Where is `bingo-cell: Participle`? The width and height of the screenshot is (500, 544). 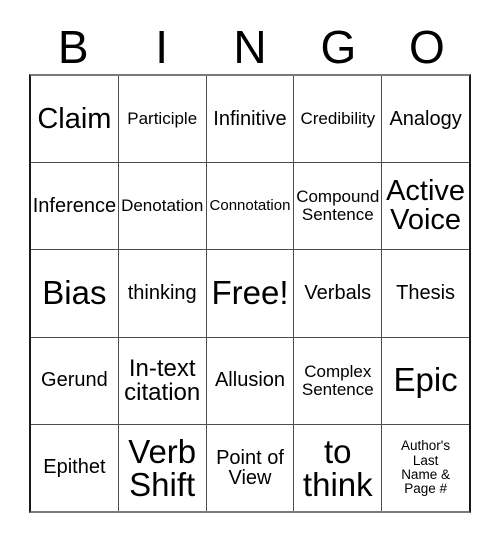 bingo-cell: Participle is located at coordinates (161, 119).